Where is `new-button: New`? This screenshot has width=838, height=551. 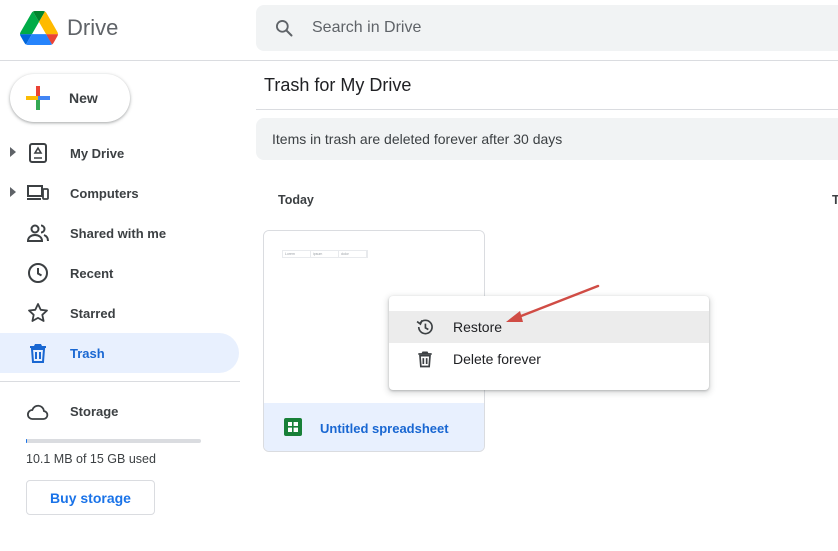
new-button: New is located at coordinates (70, 98).